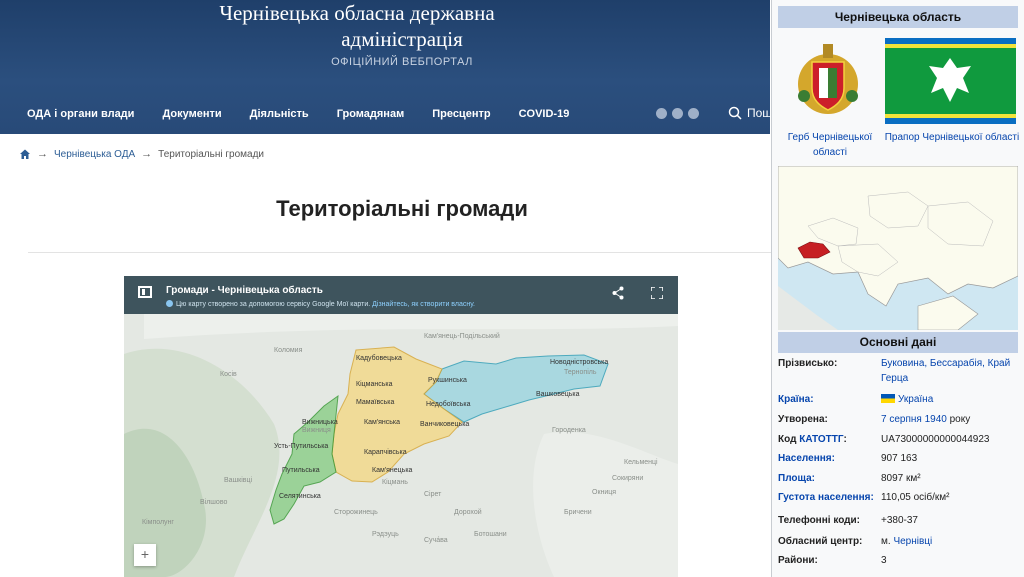 The image size is (1024, 577). What do you see at coordinates (828, 458) in the screenshot?
I see `row-key: Населення:` at bounding box center [828, 458].